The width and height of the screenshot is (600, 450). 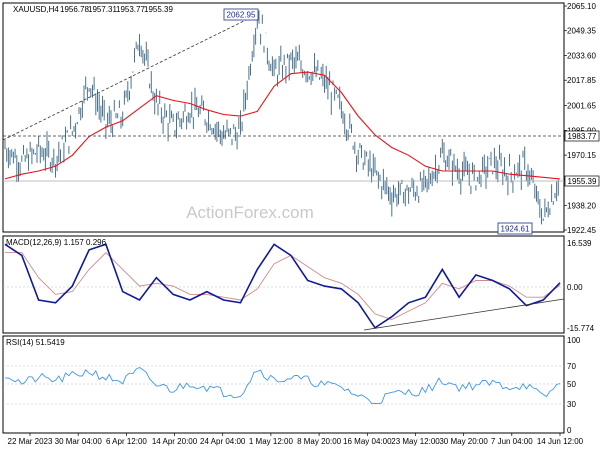 I want to click on high-tag-label: 2062.95, so click(x=241, y=15).